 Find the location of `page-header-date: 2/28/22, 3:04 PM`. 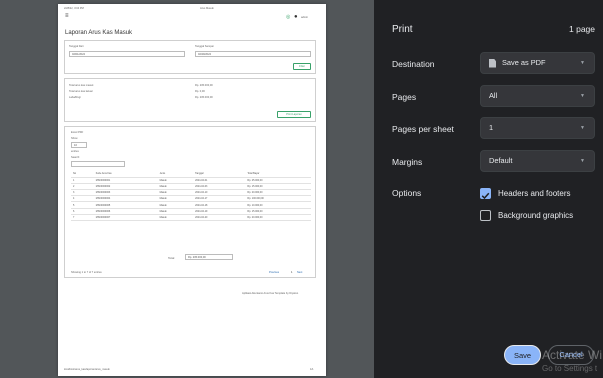

page-header-date: 2/28/22, 3:04 PM is located at coordinates (74, 8).